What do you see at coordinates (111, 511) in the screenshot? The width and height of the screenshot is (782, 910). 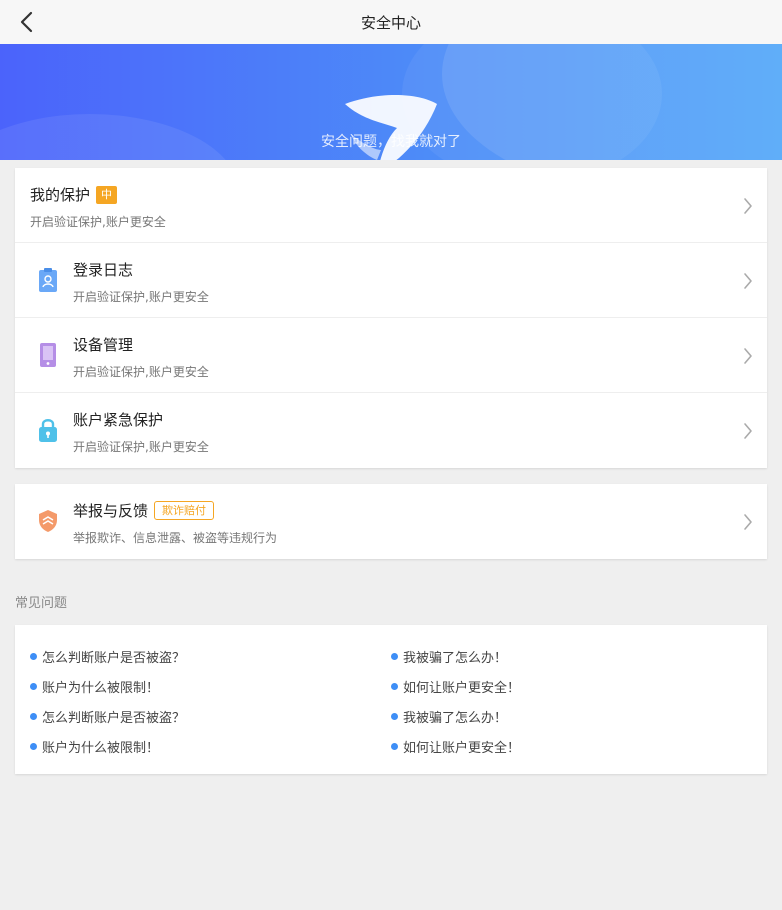 I see `report-title: 举报与反馈` at bounding box center [111, 511].